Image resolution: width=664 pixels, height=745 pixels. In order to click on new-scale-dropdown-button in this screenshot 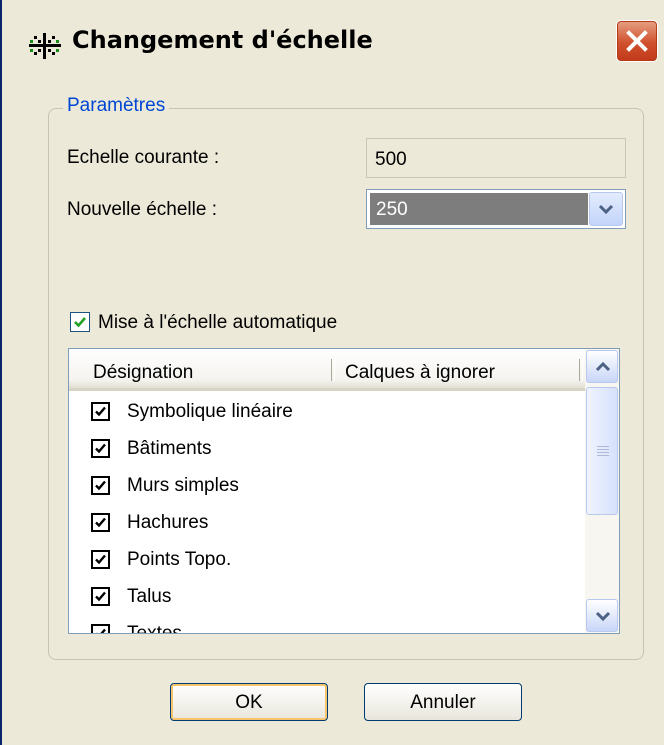, I will do `click(606, 209)`.